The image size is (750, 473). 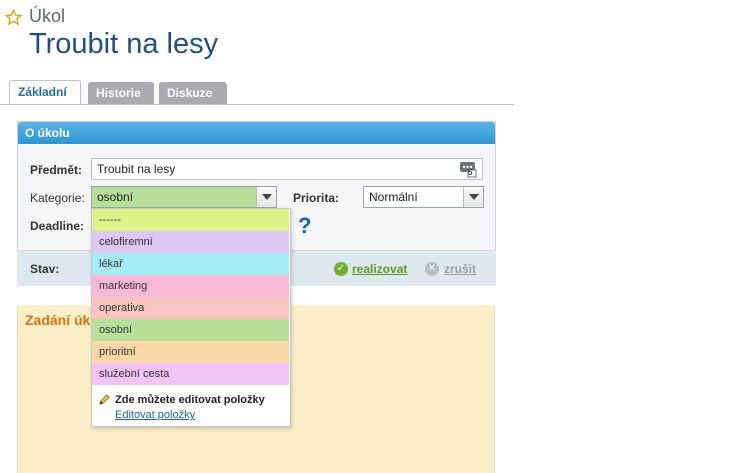 What do you see at coordinates (190, 286) in the screenshot?
I see `dropdown-option: marketing` at bounding box center [190, 286].